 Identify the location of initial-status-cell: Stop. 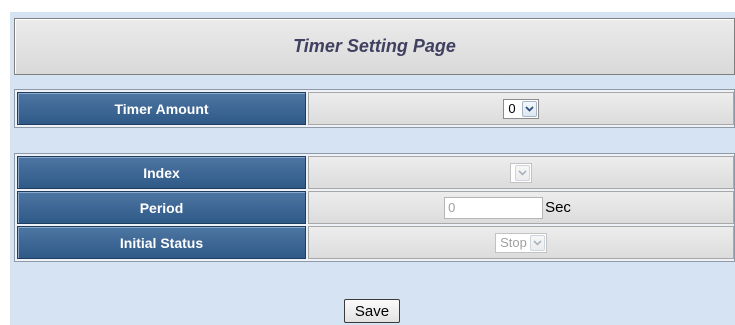
(521, 242).